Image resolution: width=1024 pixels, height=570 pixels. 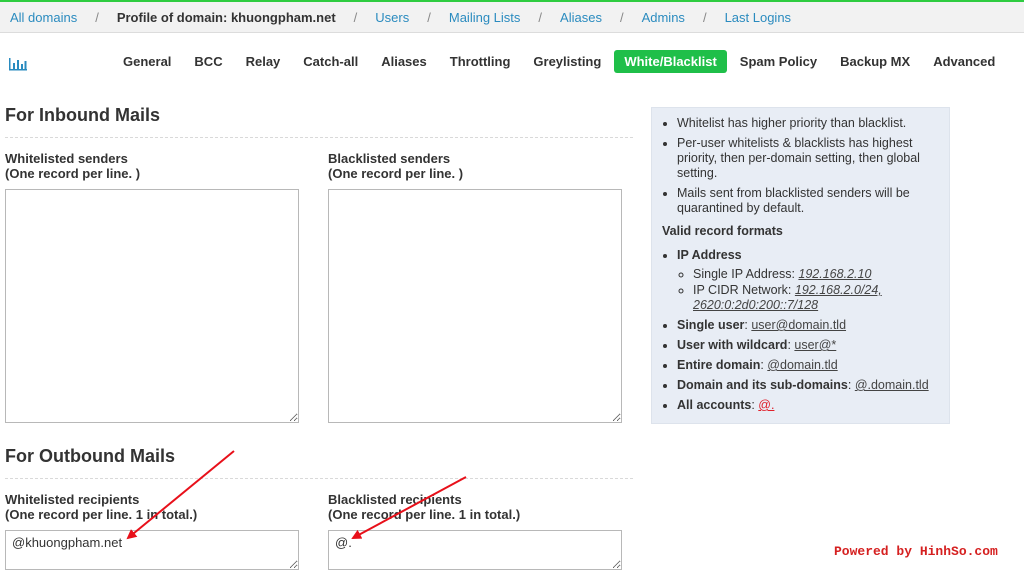 What do you see at coordinates (709, 255) in the screenshot?
I see `format-label: IP Address` at bounding box center [709, 255].